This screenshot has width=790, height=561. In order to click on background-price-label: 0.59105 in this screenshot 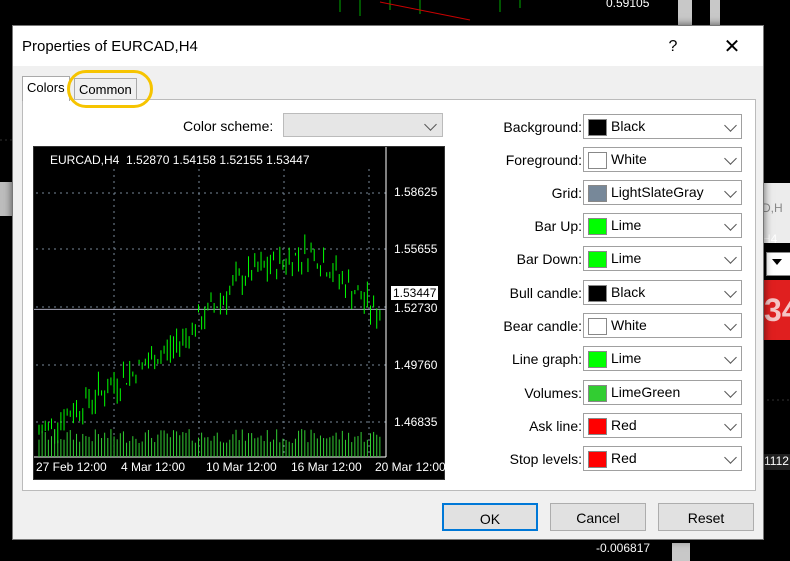, I will do `click(643, 7)`.